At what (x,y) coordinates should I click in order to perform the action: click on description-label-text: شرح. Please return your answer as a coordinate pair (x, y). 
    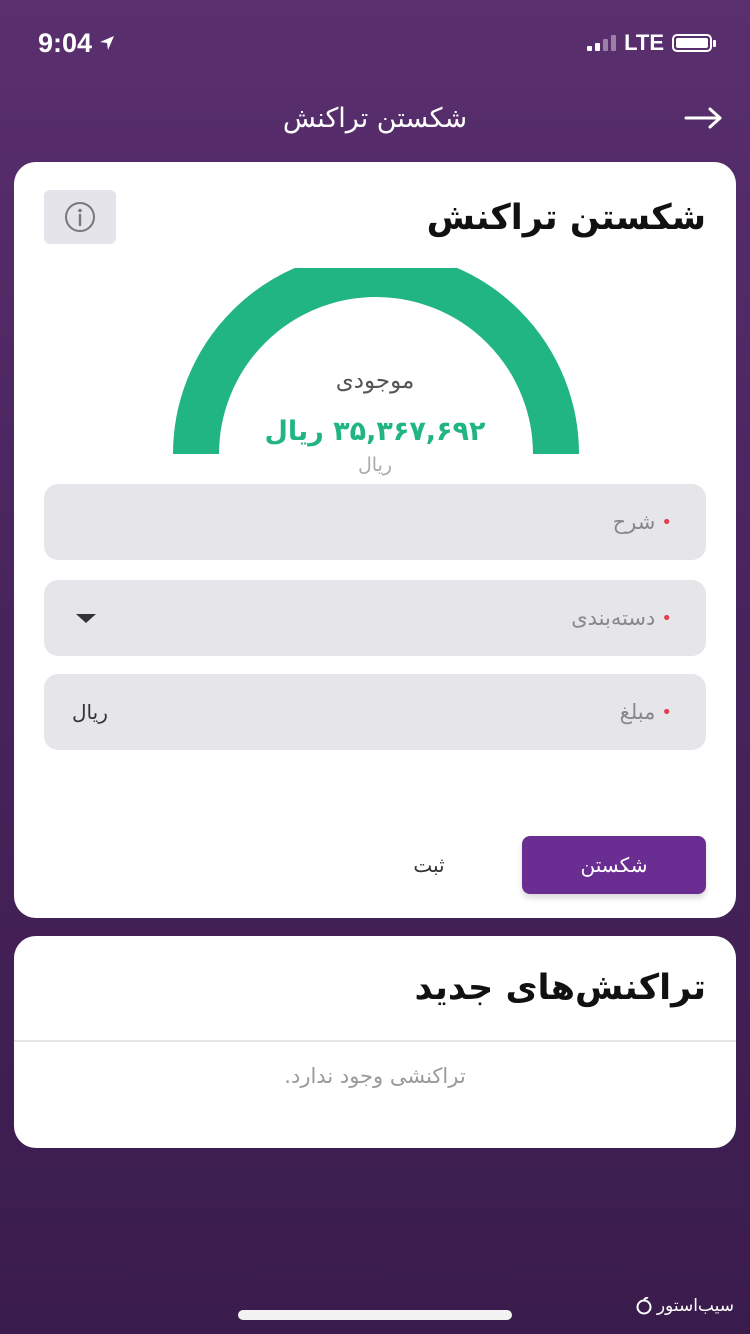
    Looking at the image, I should click on (634, 522).